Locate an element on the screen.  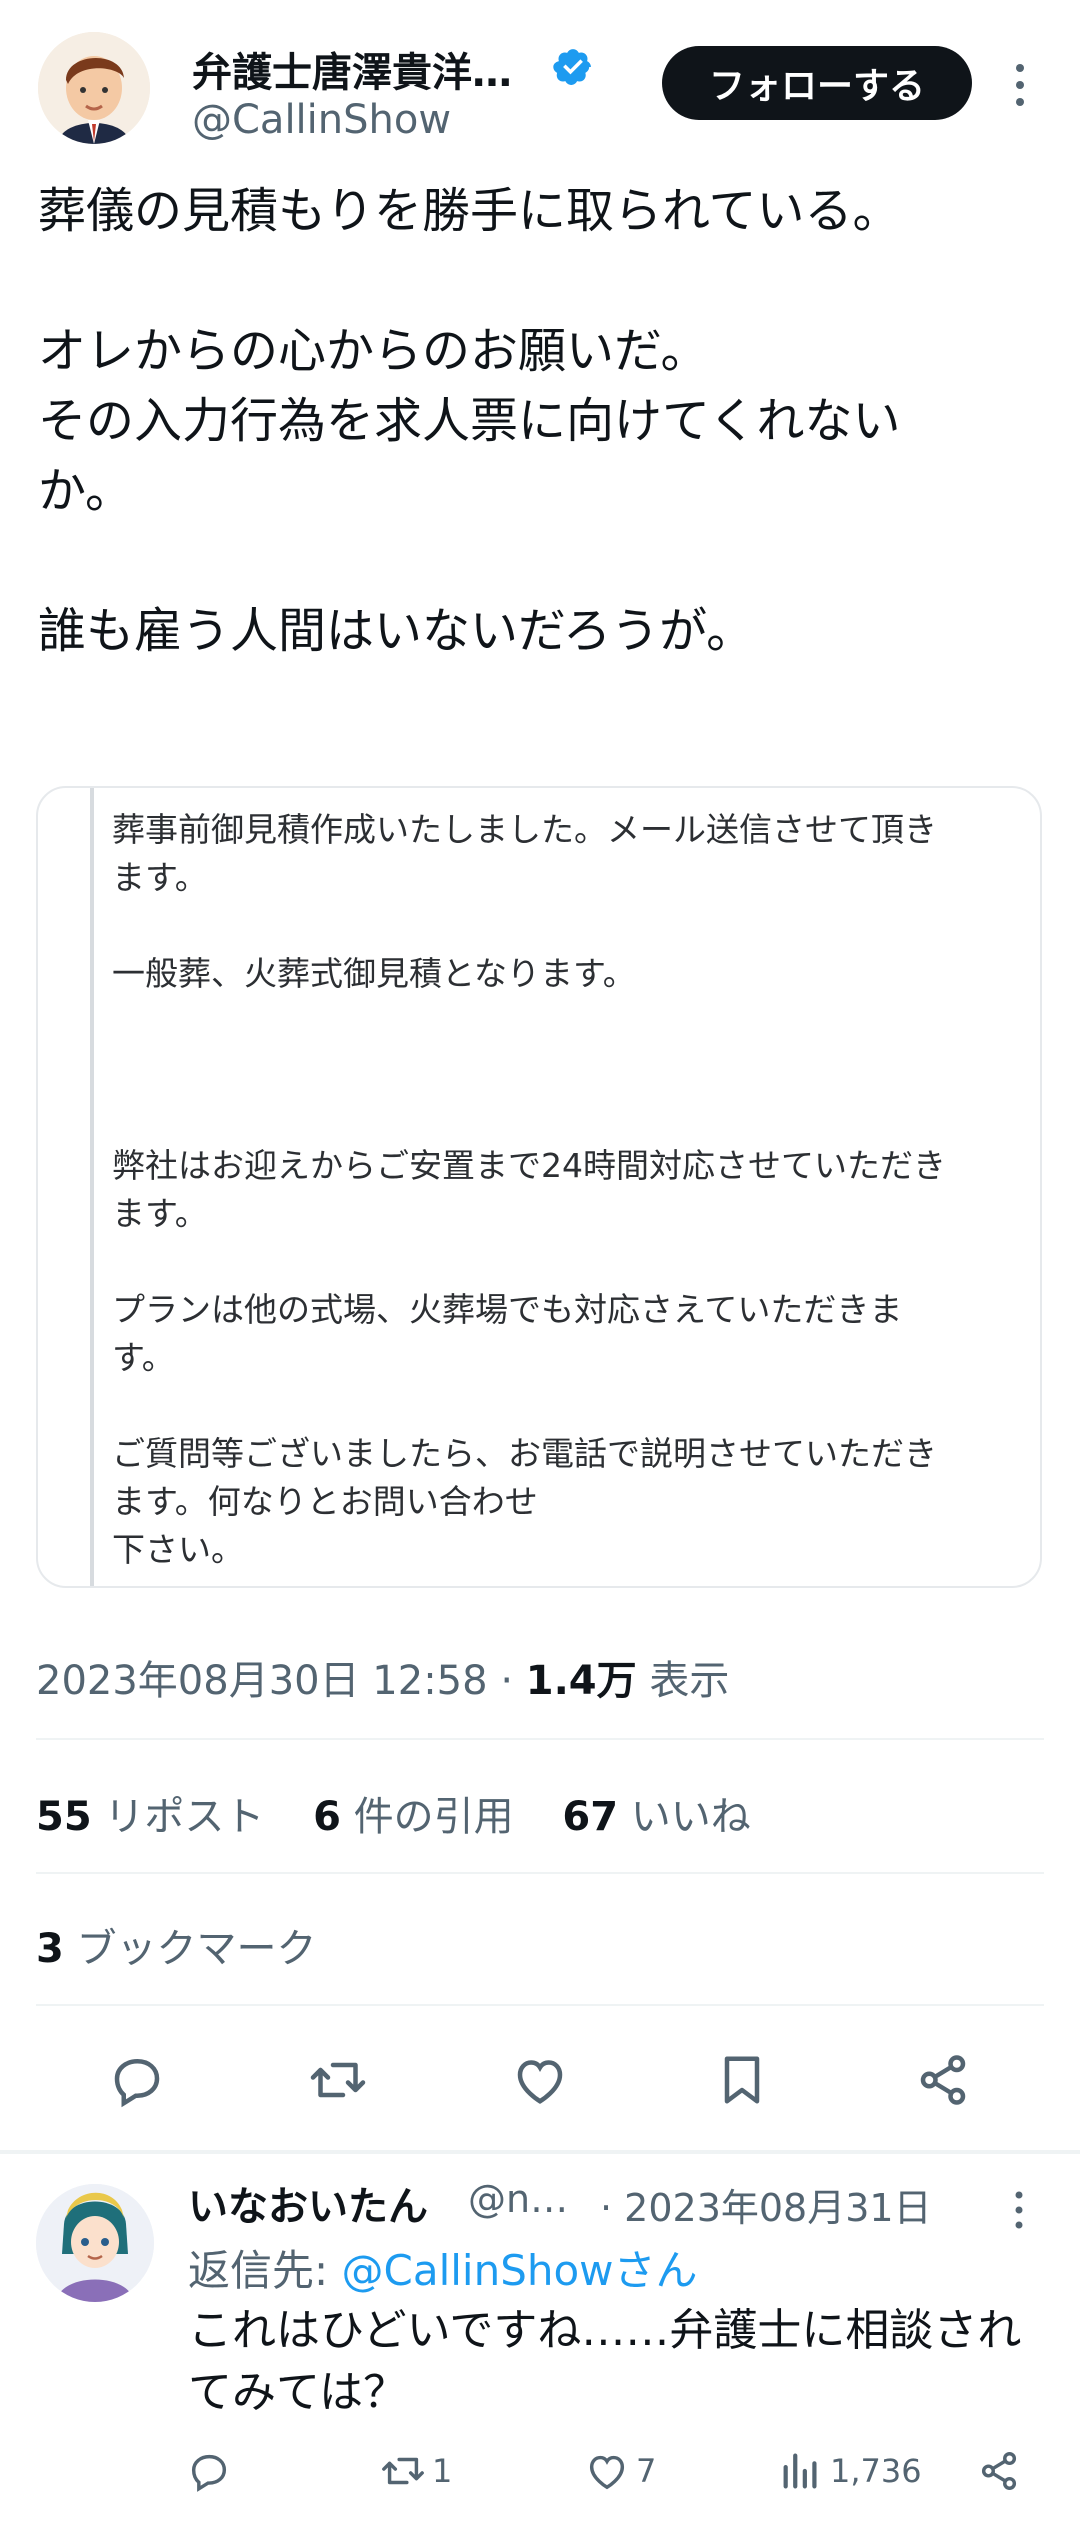
bookmarks-stat: 3 ブックマーク is located at coordinates (176, 1945).